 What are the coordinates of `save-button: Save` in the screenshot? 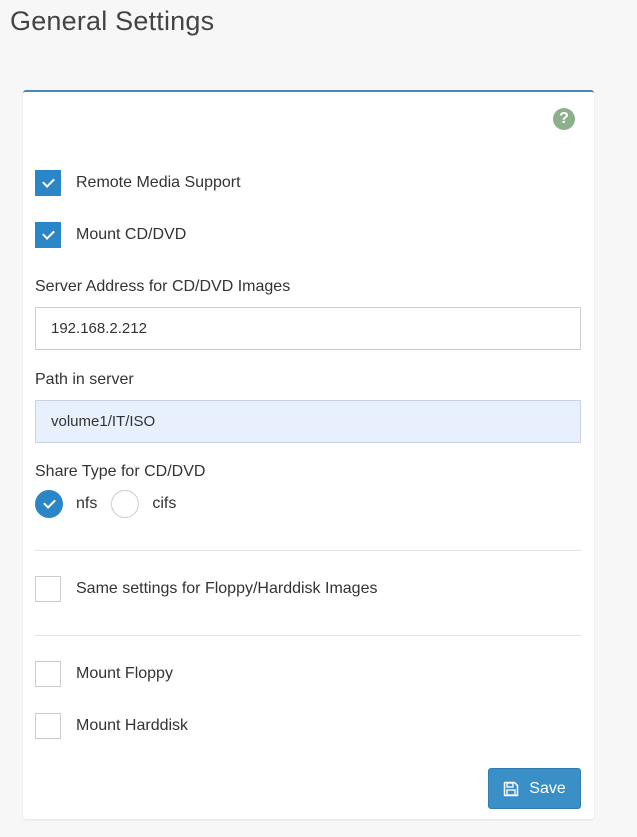 It's located at (534, 788).